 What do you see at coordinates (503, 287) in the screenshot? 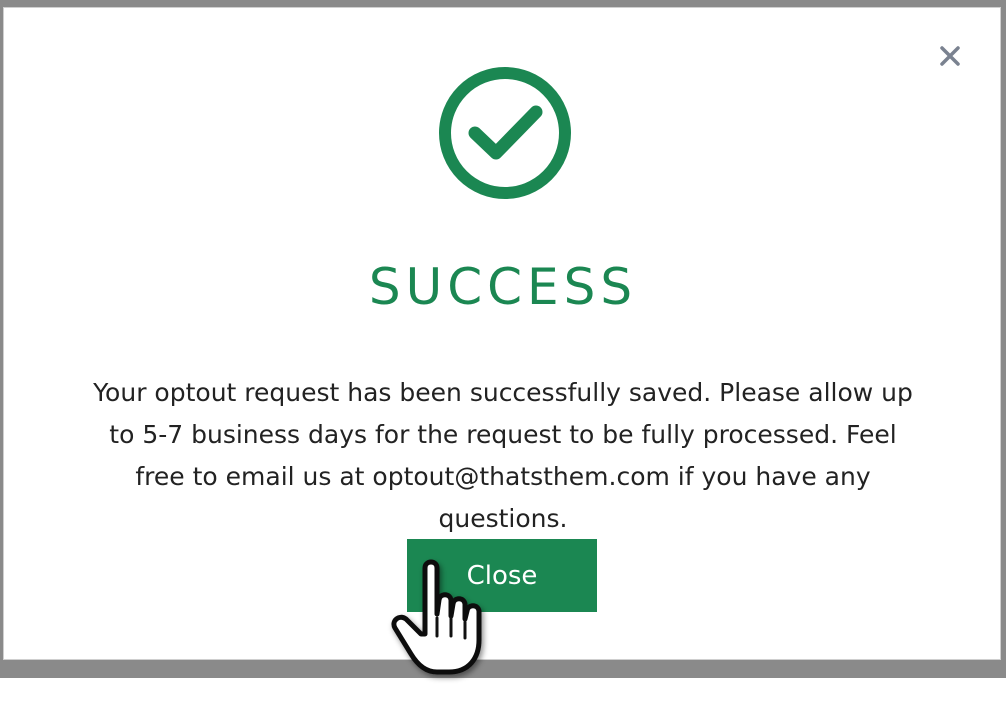
I see `modal-title: SUCCESS` at bounding box center [503, 287].